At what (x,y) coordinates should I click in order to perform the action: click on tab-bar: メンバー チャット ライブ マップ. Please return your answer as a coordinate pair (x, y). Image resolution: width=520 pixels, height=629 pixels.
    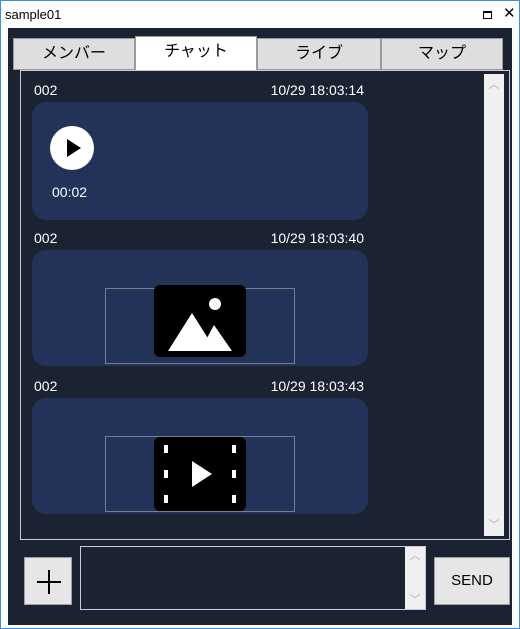
    Looking at the image, I should click on (260, 53).